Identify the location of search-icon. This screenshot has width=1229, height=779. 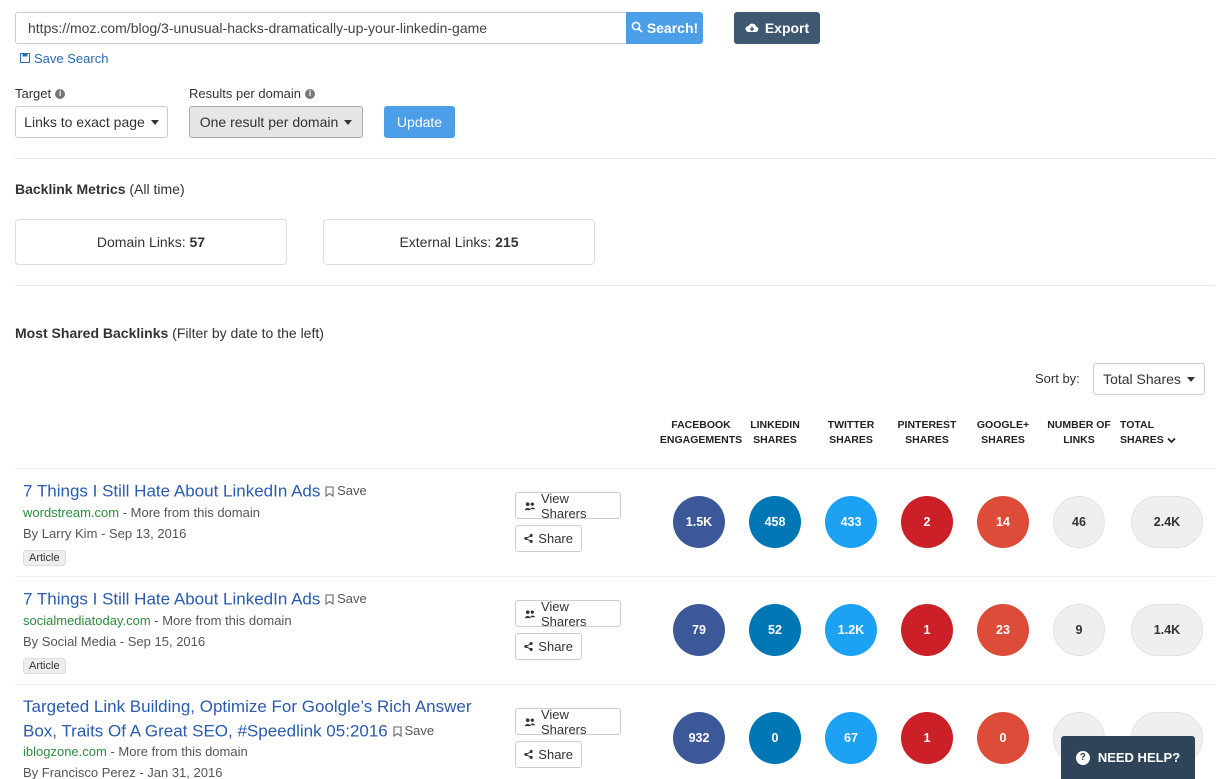
(637, 28).